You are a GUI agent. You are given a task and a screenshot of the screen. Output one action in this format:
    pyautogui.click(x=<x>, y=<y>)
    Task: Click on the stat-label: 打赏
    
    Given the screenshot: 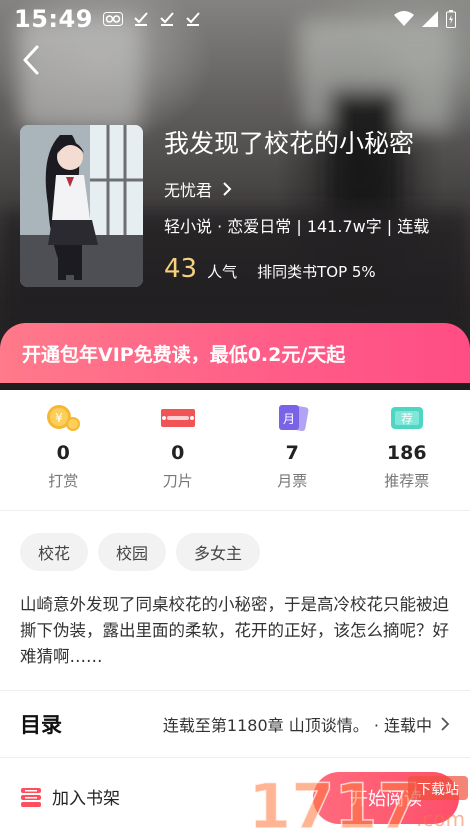 What is the action you would take?
    pyautogui.click(x=63, y=481)
    